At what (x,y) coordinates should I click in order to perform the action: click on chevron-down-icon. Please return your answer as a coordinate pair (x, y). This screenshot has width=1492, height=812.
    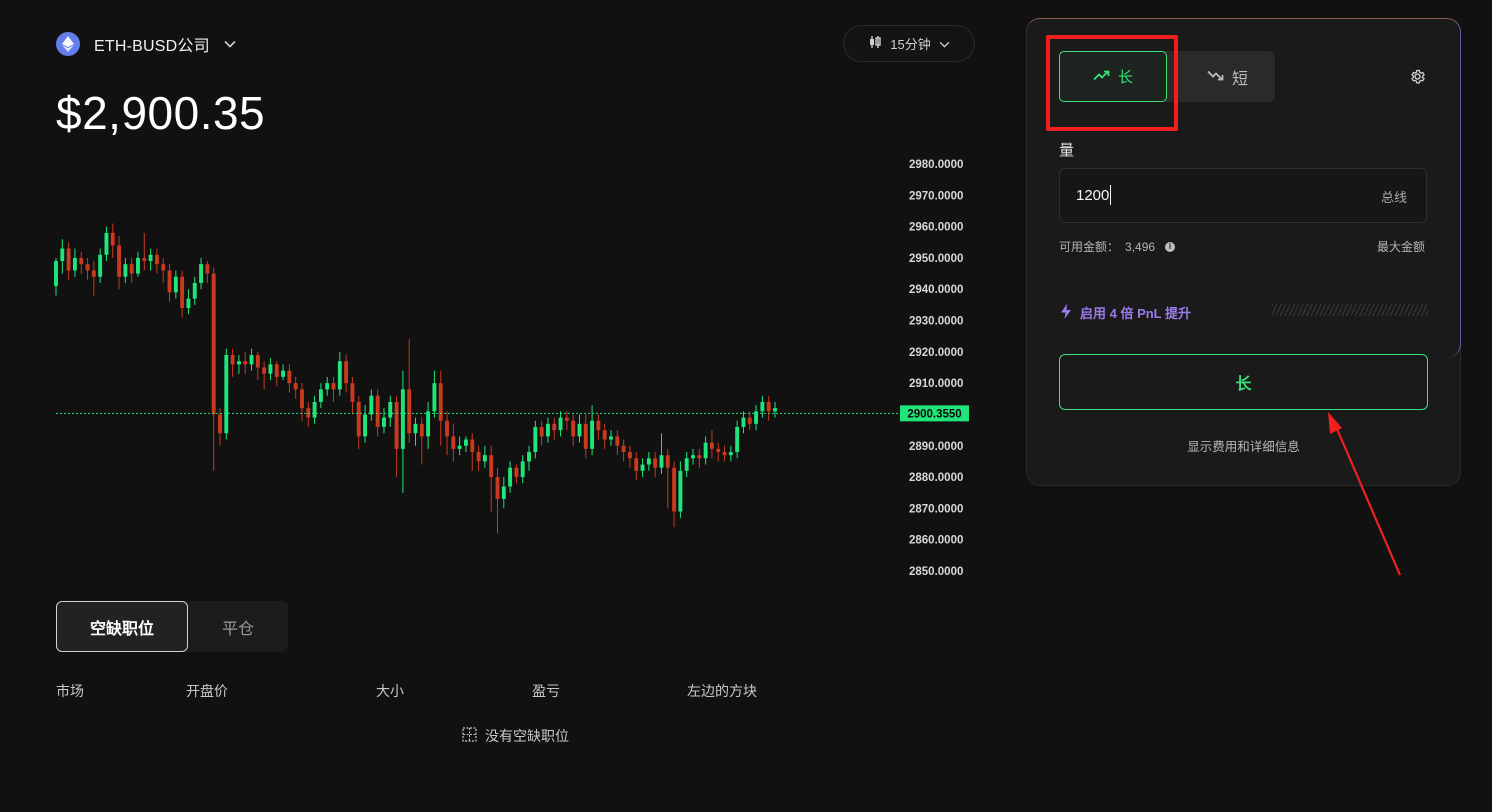
    Looking at the image, I should click on (944, 43).